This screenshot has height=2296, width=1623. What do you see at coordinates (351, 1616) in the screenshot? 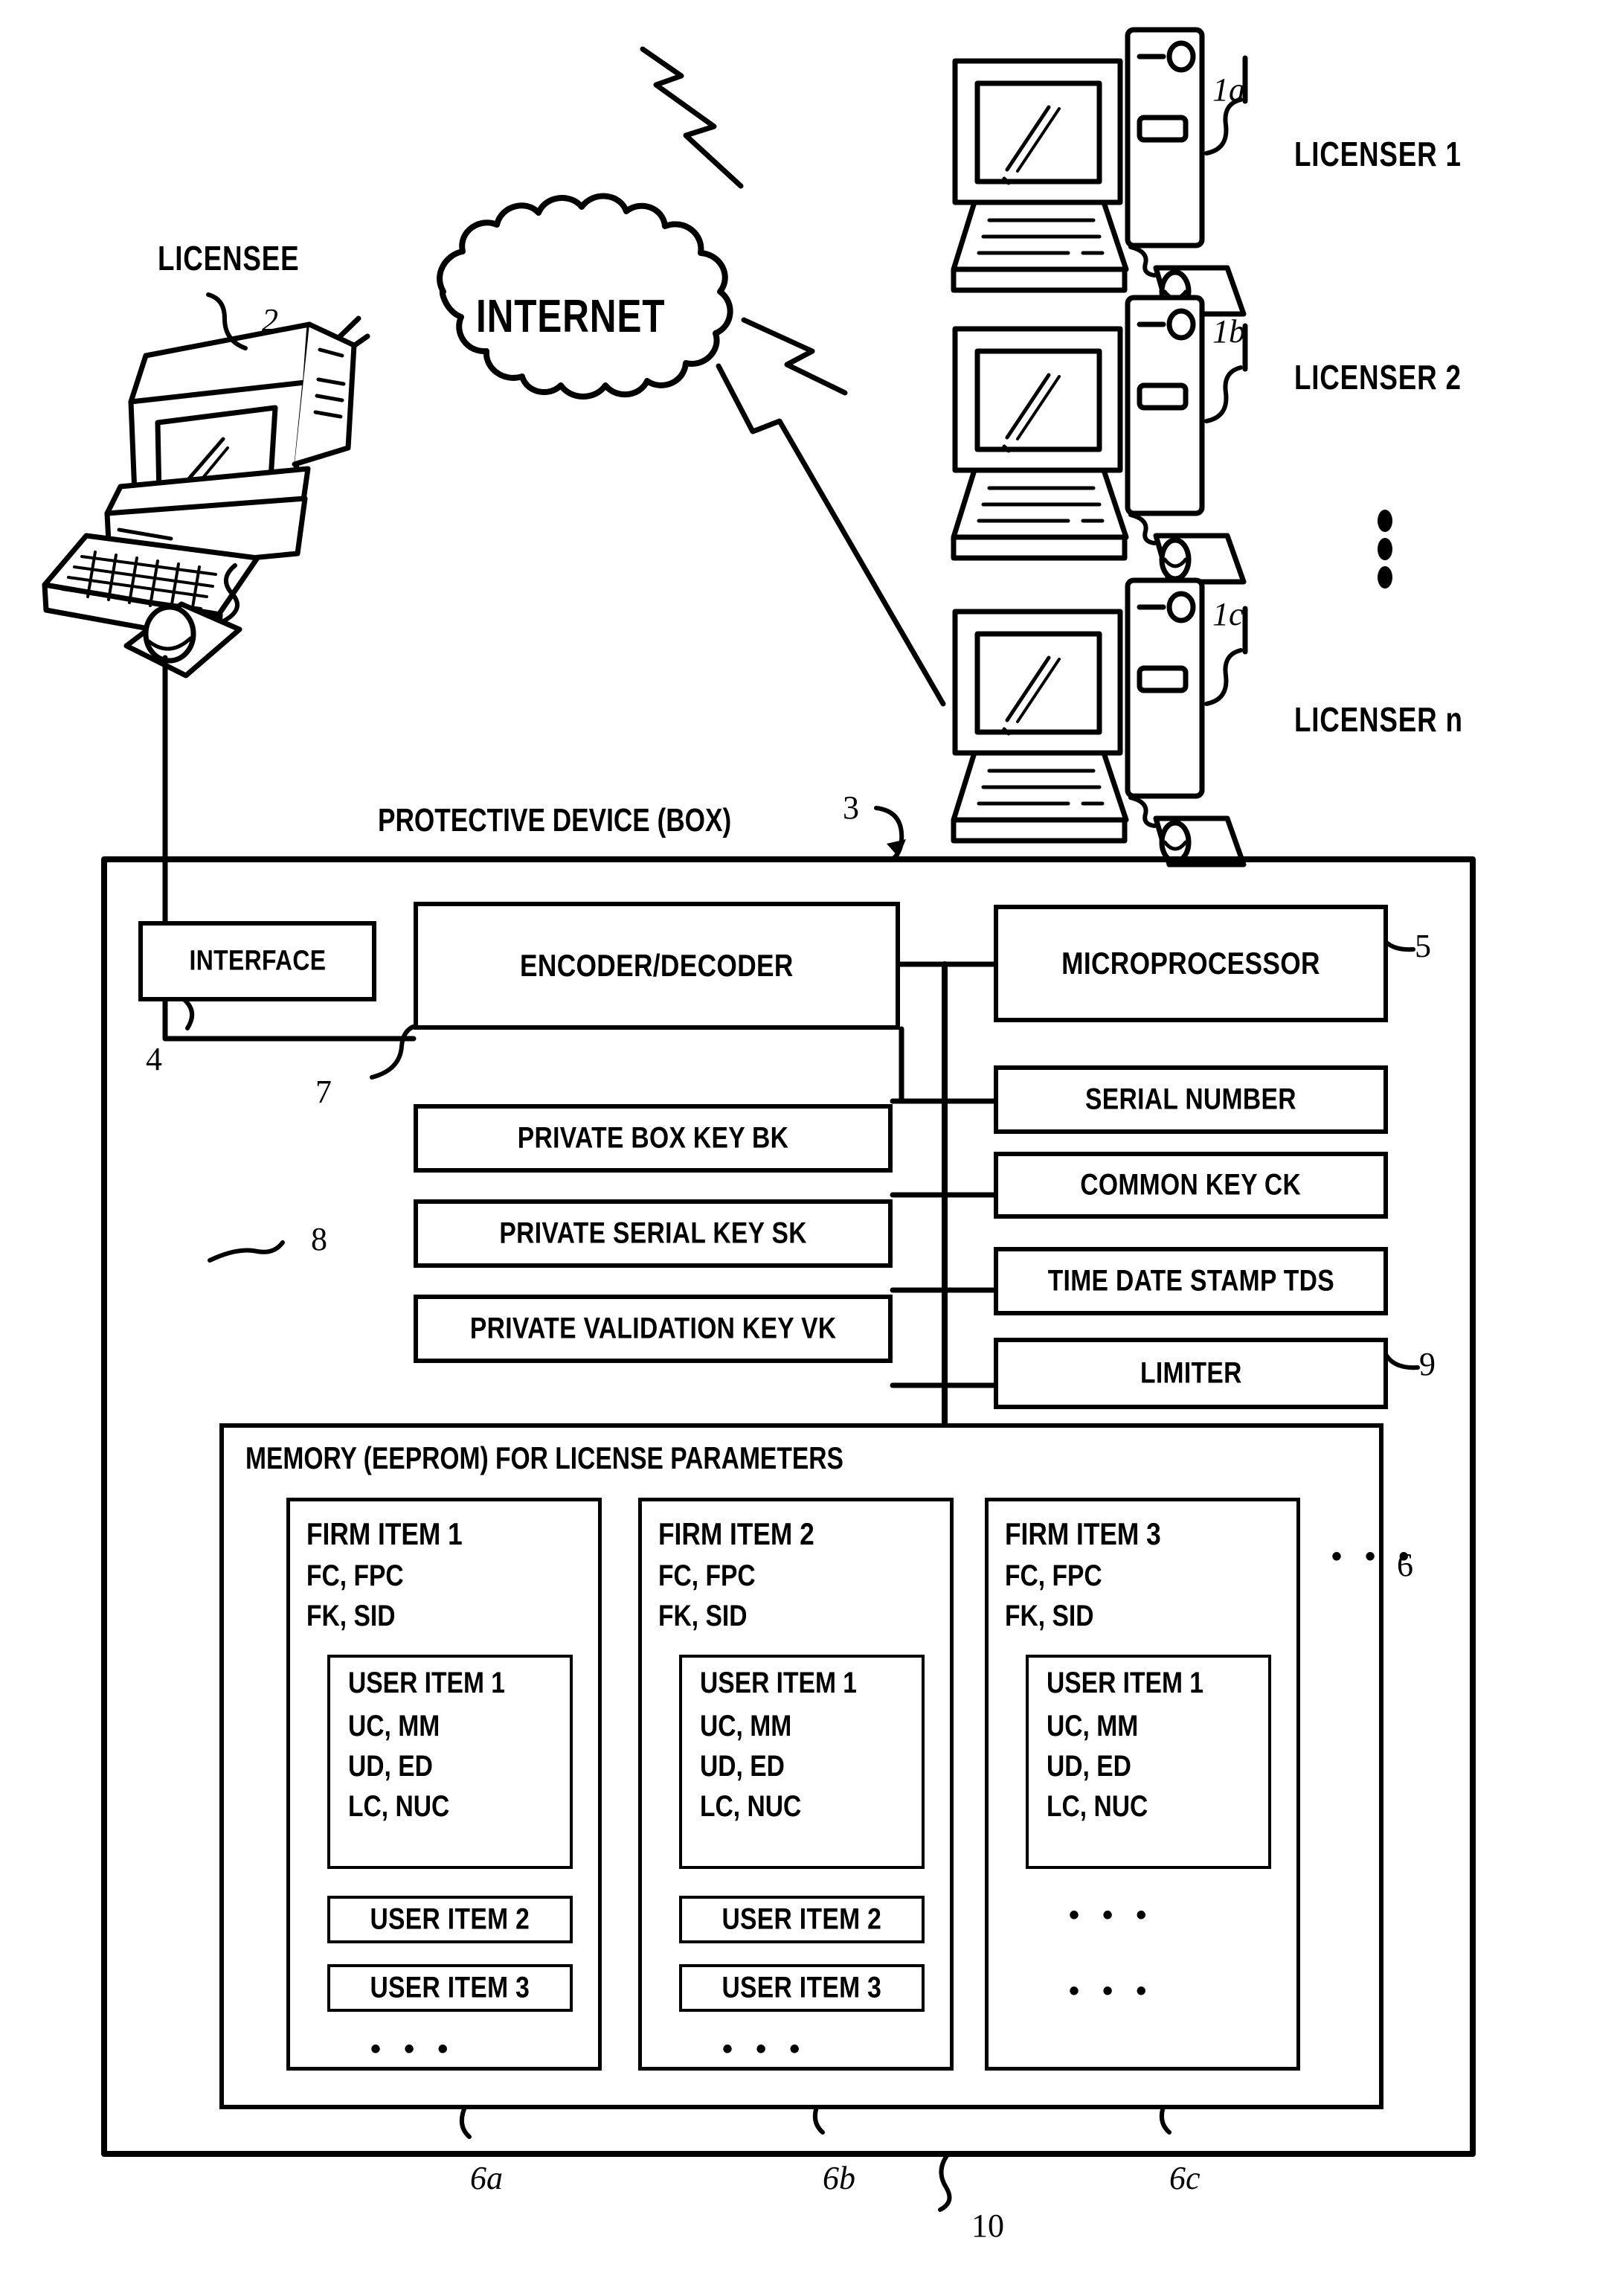
I see `firm-item-1-line-2: FK, SID` at bounding box center [351, 1616].